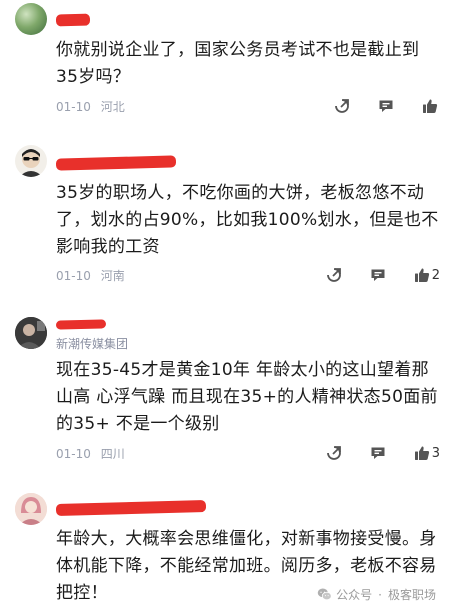 The height and width of the screenshot is (615, 450). What do you see at coordinates (92, 344) in the screenshot?
I see `author-organization: 新潮传媒集团` at bounding box center [92, 344].